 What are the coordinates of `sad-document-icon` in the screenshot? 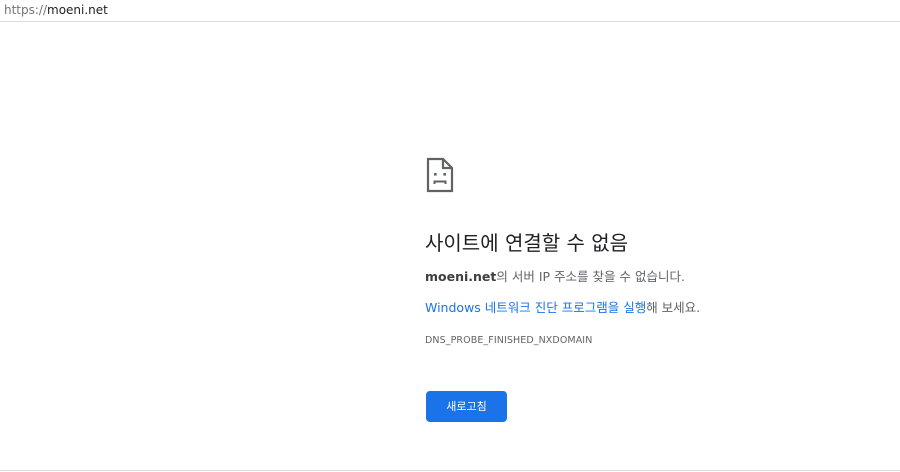 It's located at (440, 175).